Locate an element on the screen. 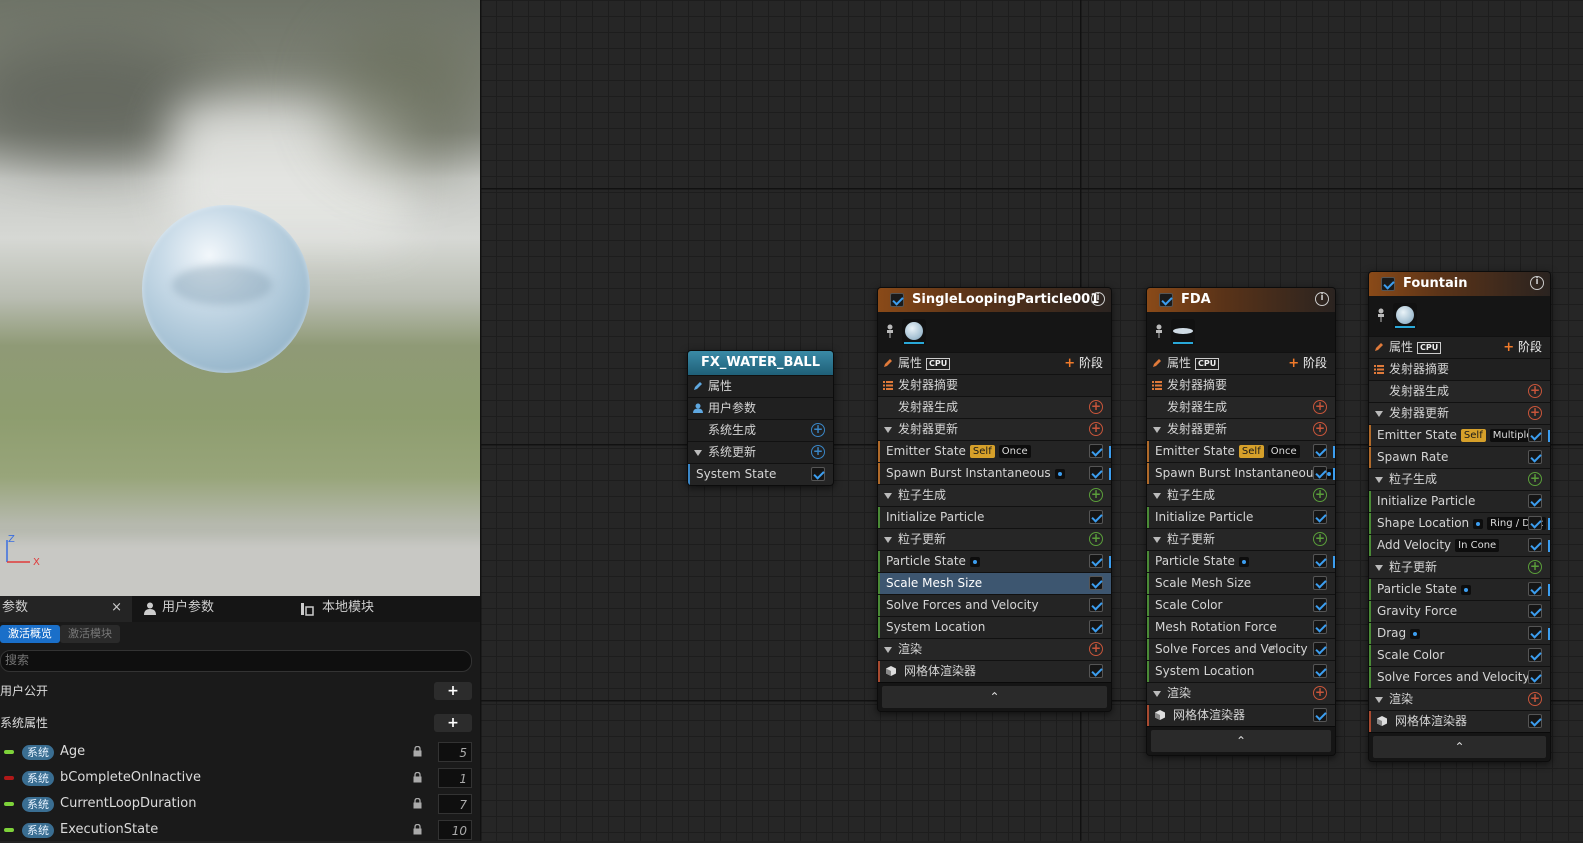 The height and width of the screenshot is (843, 1583). emitter-spawn-row: 发射器生成 + is located at coordinates (1459, 391).